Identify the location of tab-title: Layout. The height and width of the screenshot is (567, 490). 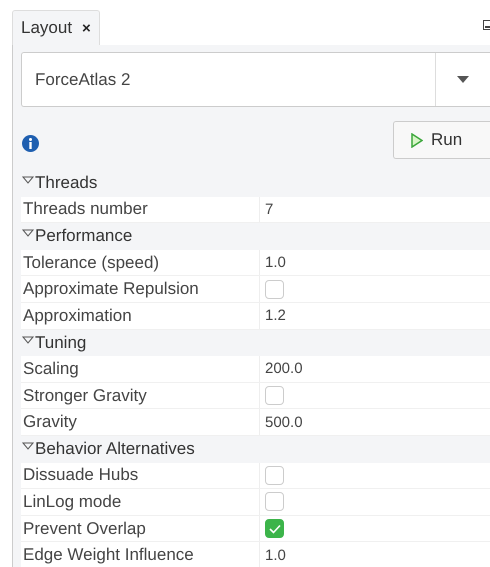
(46, 28).